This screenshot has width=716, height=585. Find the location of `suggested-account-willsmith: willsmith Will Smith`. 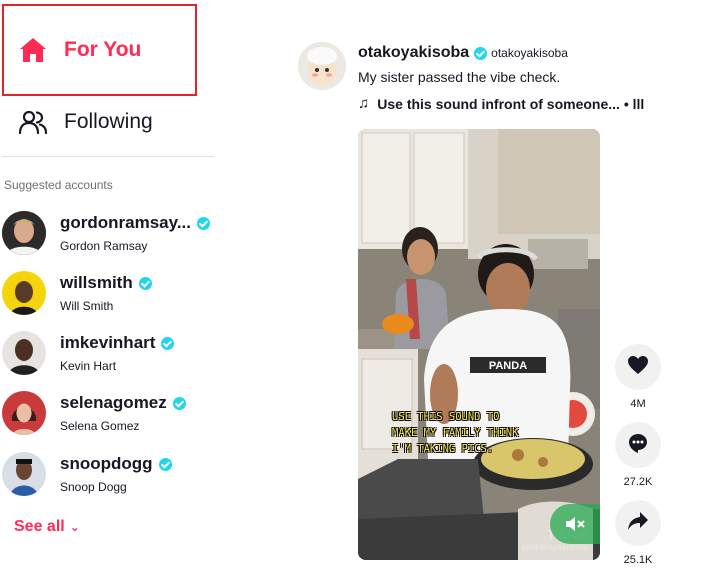

suggested-account-willsmith: willsmith Will Smith is located at coordinates (108, 293).